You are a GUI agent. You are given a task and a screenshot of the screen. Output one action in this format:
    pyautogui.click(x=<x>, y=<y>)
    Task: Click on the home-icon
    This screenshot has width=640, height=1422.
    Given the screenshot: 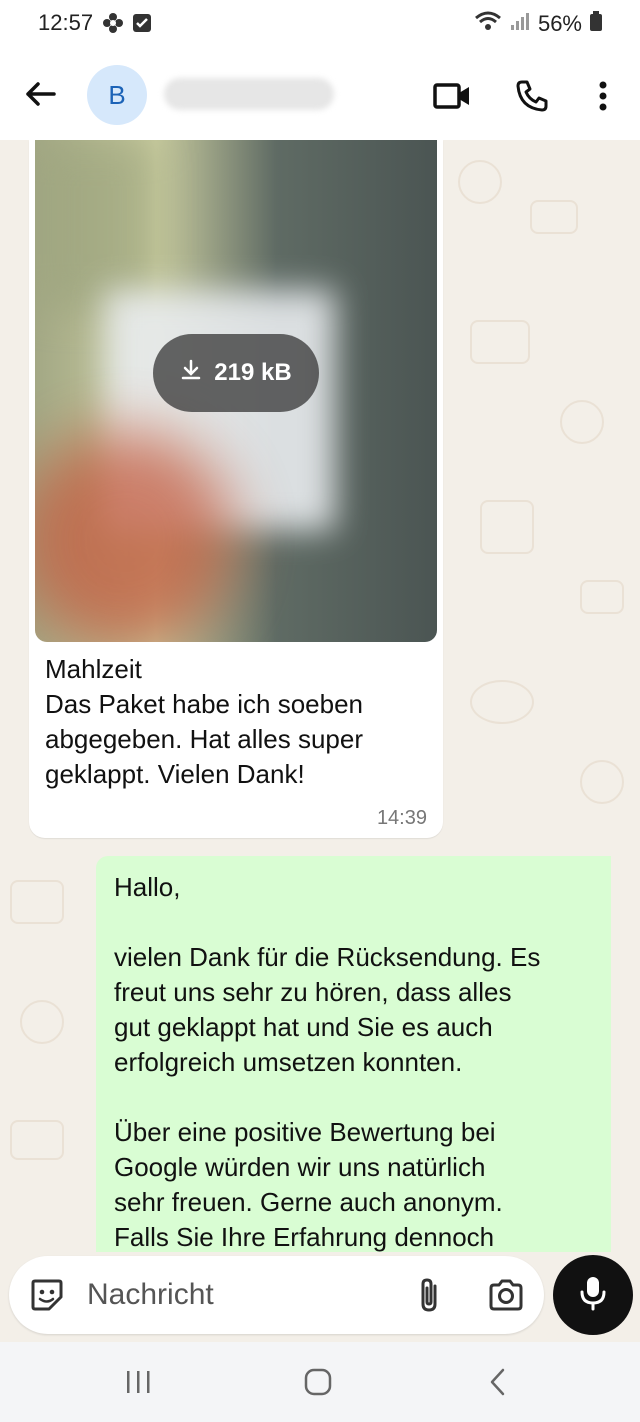 What is the action you would take?
    pyautogui.click(x=318, y=1382)
    